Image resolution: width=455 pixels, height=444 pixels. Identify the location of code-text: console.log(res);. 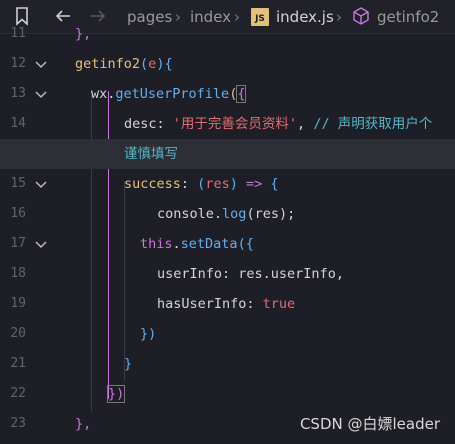
(226, 214).